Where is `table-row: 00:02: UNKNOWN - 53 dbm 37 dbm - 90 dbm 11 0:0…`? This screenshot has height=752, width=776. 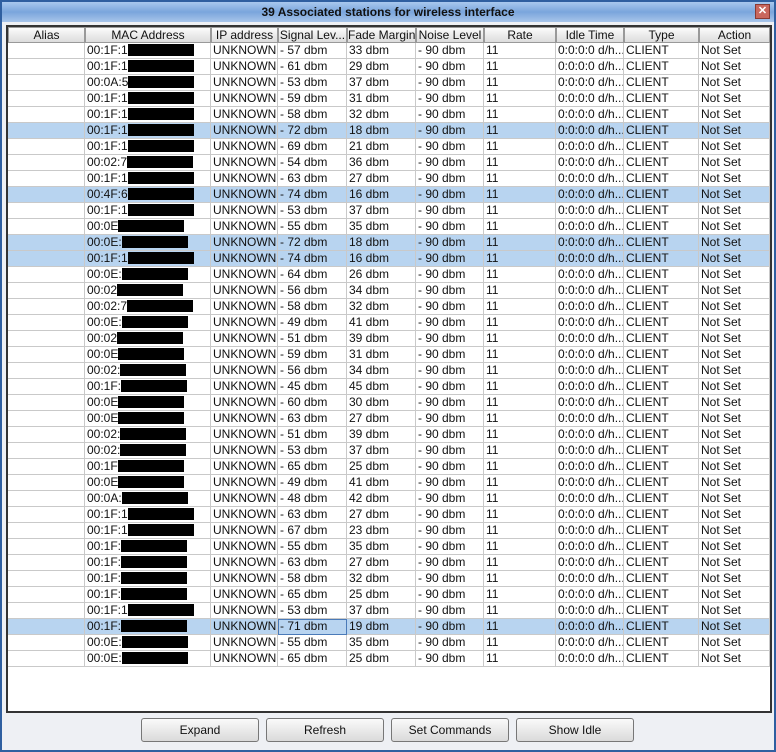
table-row: 00:02: UNKNOWN - 53 dbm 37 dbm - 90 dbm 11 0:0… is located at coordinates (389, 451).